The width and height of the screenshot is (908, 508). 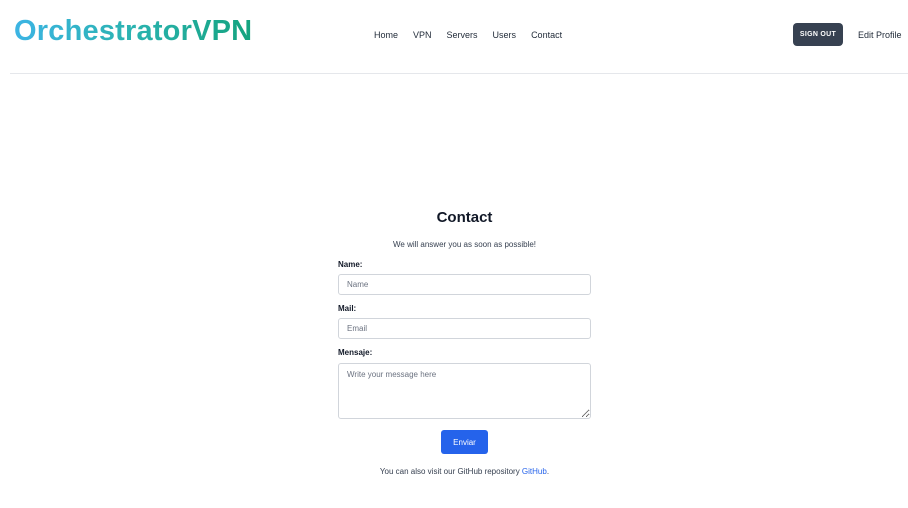 I want to click on nav-link-contact: Contact, so click(x=546, y=35).